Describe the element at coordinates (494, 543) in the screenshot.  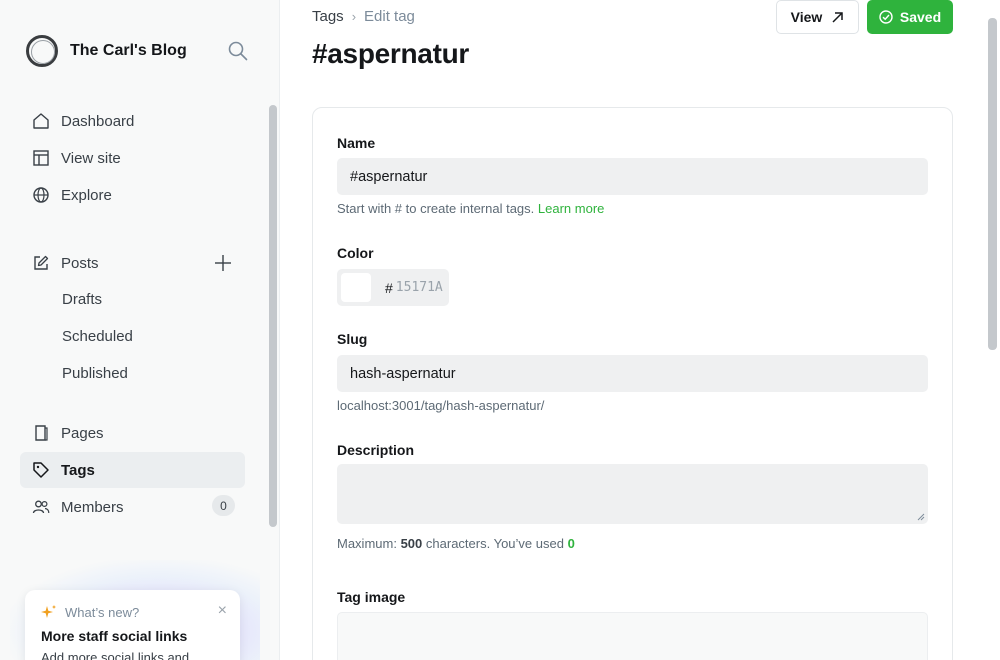
I see `description-hint-mid: characters. You’ve used` at that location.